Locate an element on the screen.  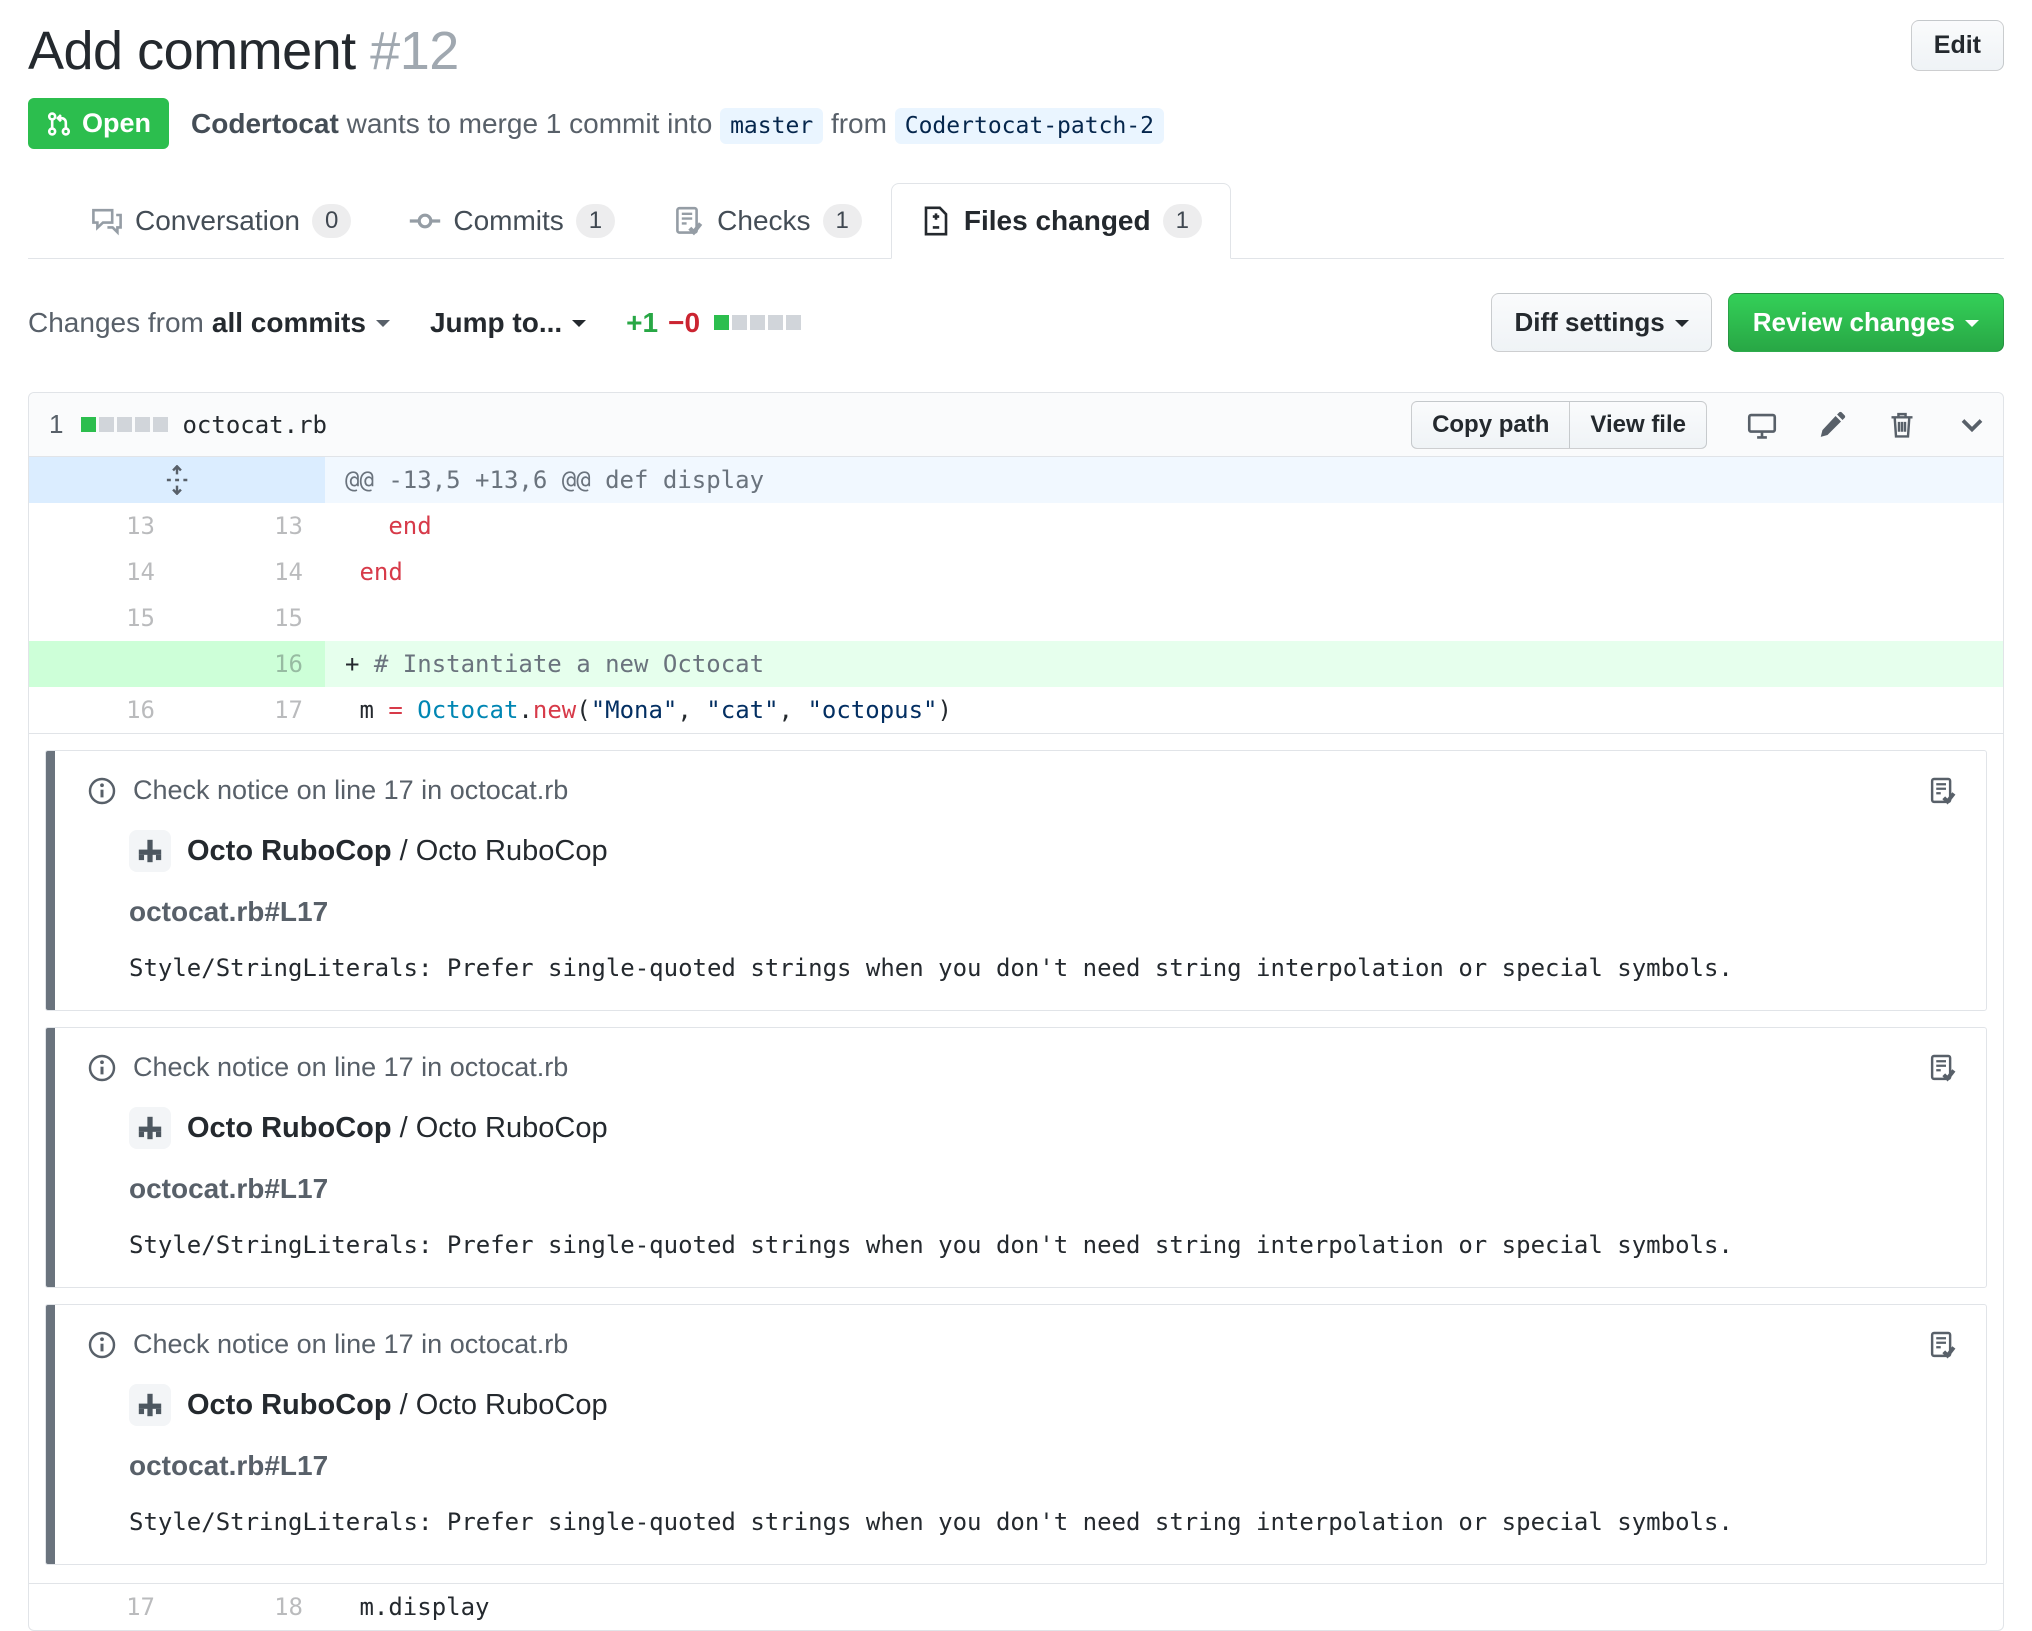
tab-checks: Checks 1 is located at coordinates (767, 221).